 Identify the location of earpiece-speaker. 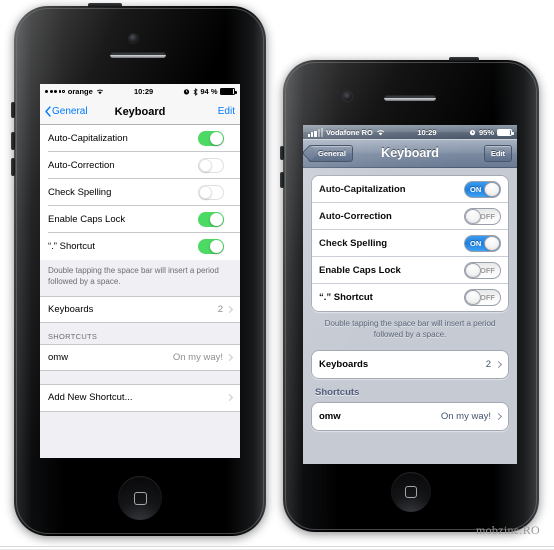
(138, 55).